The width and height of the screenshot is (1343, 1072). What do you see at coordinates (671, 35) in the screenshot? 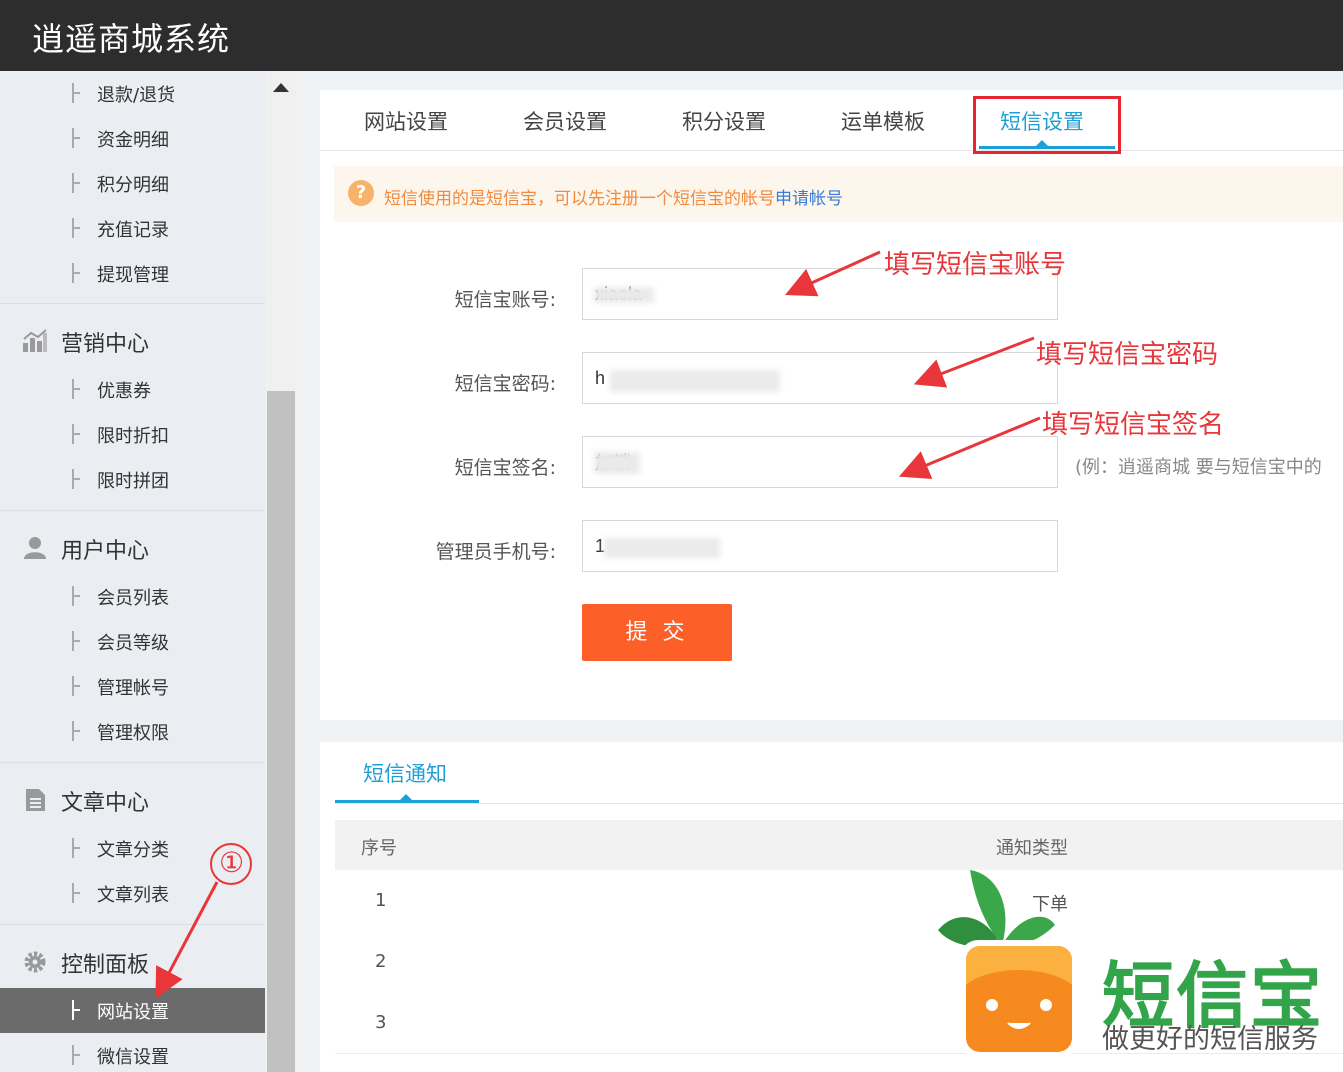
I see `top-bar: 逍遥商城系统` at bounding box center [671, 35].